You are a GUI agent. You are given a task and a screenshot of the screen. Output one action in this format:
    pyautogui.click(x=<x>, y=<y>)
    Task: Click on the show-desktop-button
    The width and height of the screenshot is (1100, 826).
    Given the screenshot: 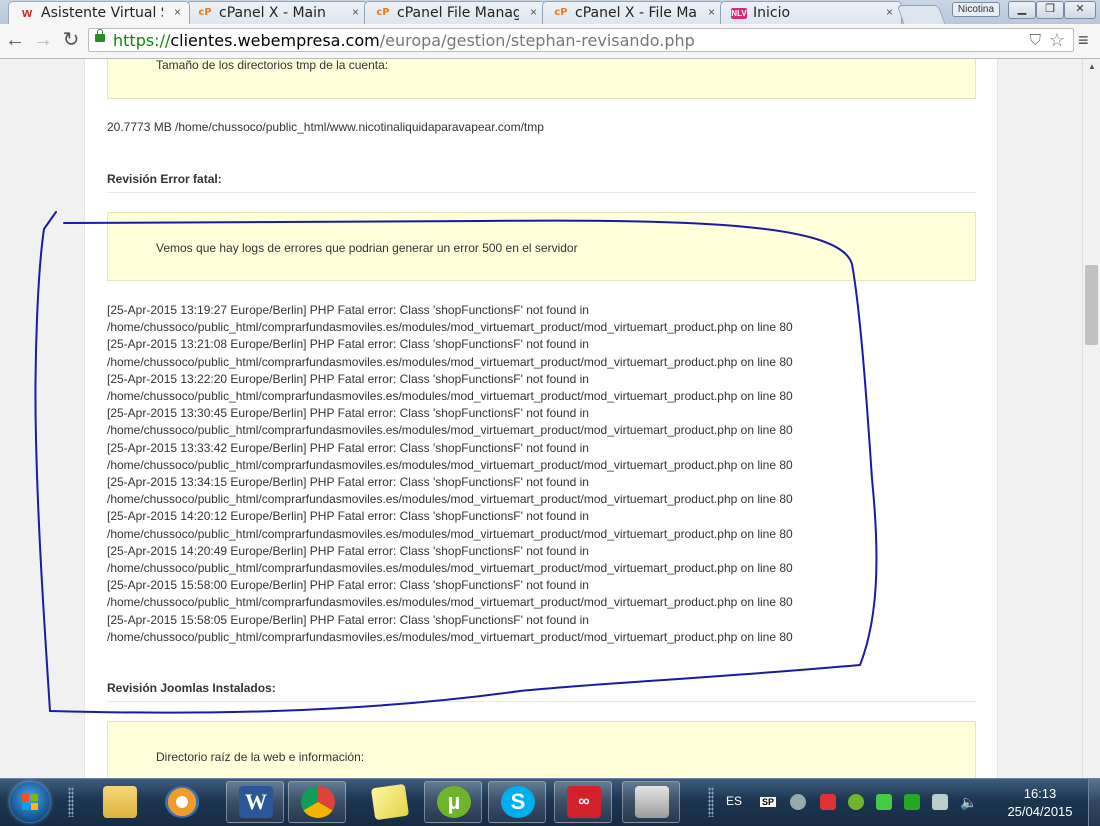 What is the action you would take?
    pyautogui.click(x=1094, y=802)
    